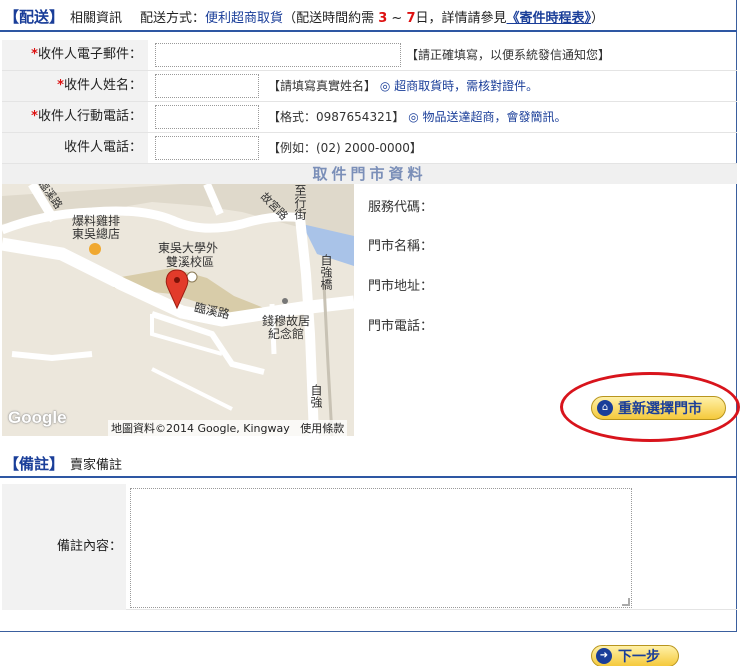 The image size is (742, 666). Describe the element at coordinates (207, 86) in the screenshot. I see `name-field` at that location.